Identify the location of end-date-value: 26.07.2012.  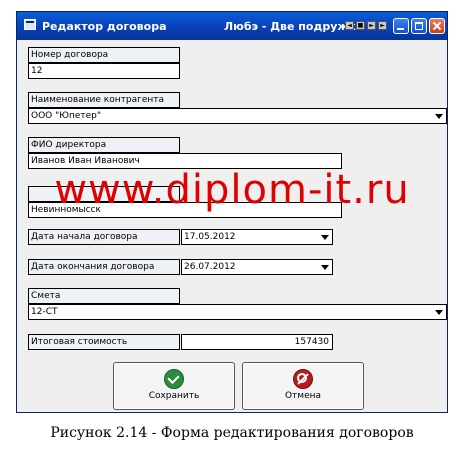
(210, 267).